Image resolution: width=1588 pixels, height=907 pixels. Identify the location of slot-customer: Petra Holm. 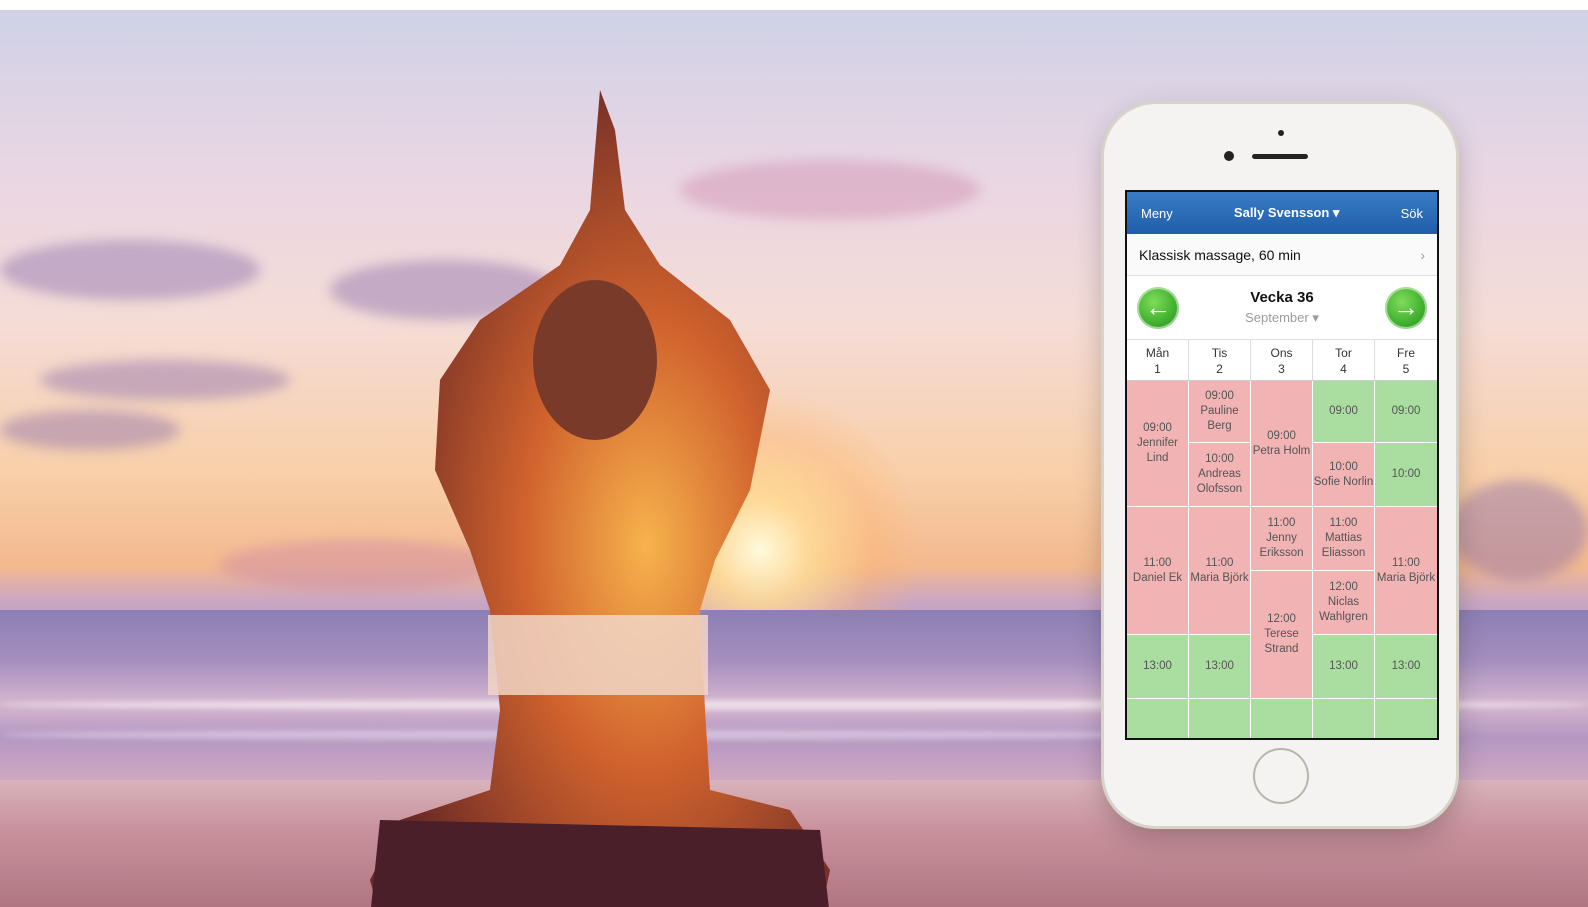
(1281, 450).